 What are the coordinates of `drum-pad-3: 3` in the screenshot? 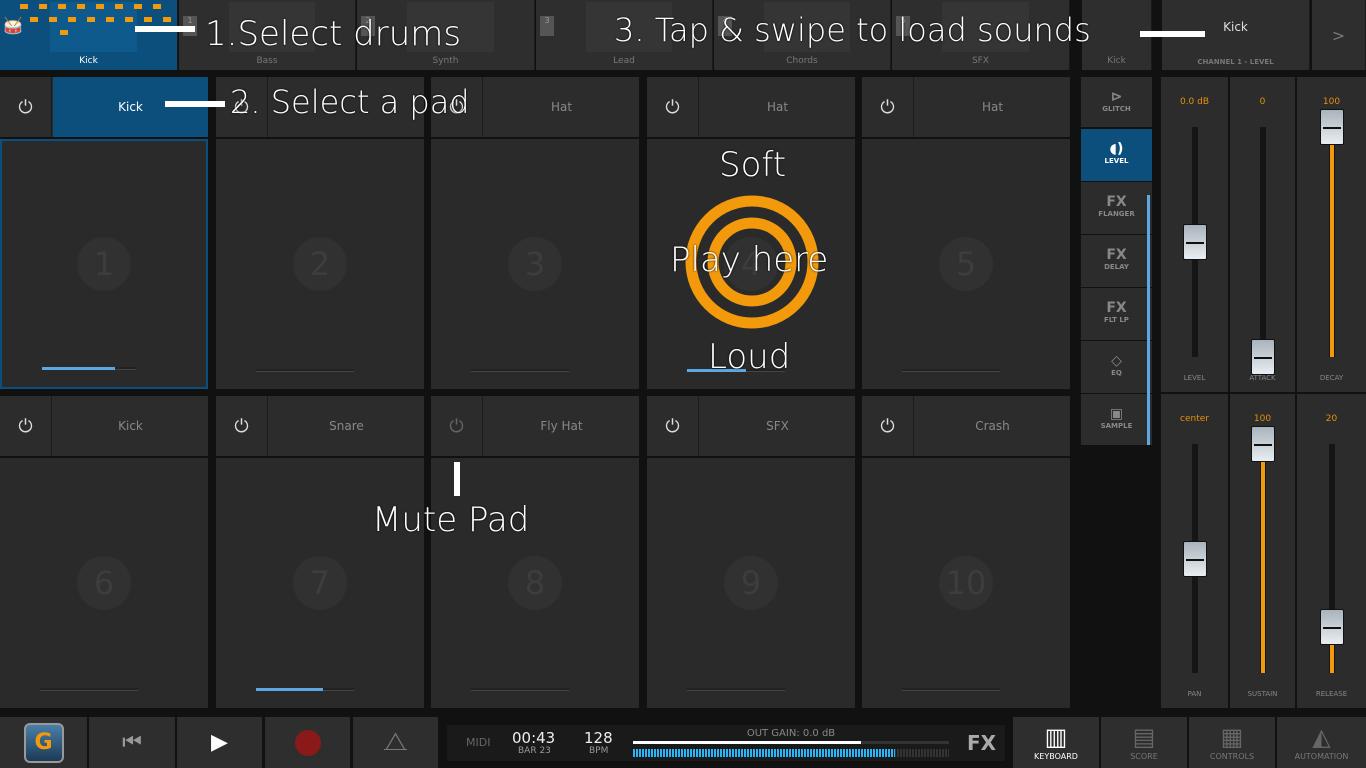 It's located at (535, 264).